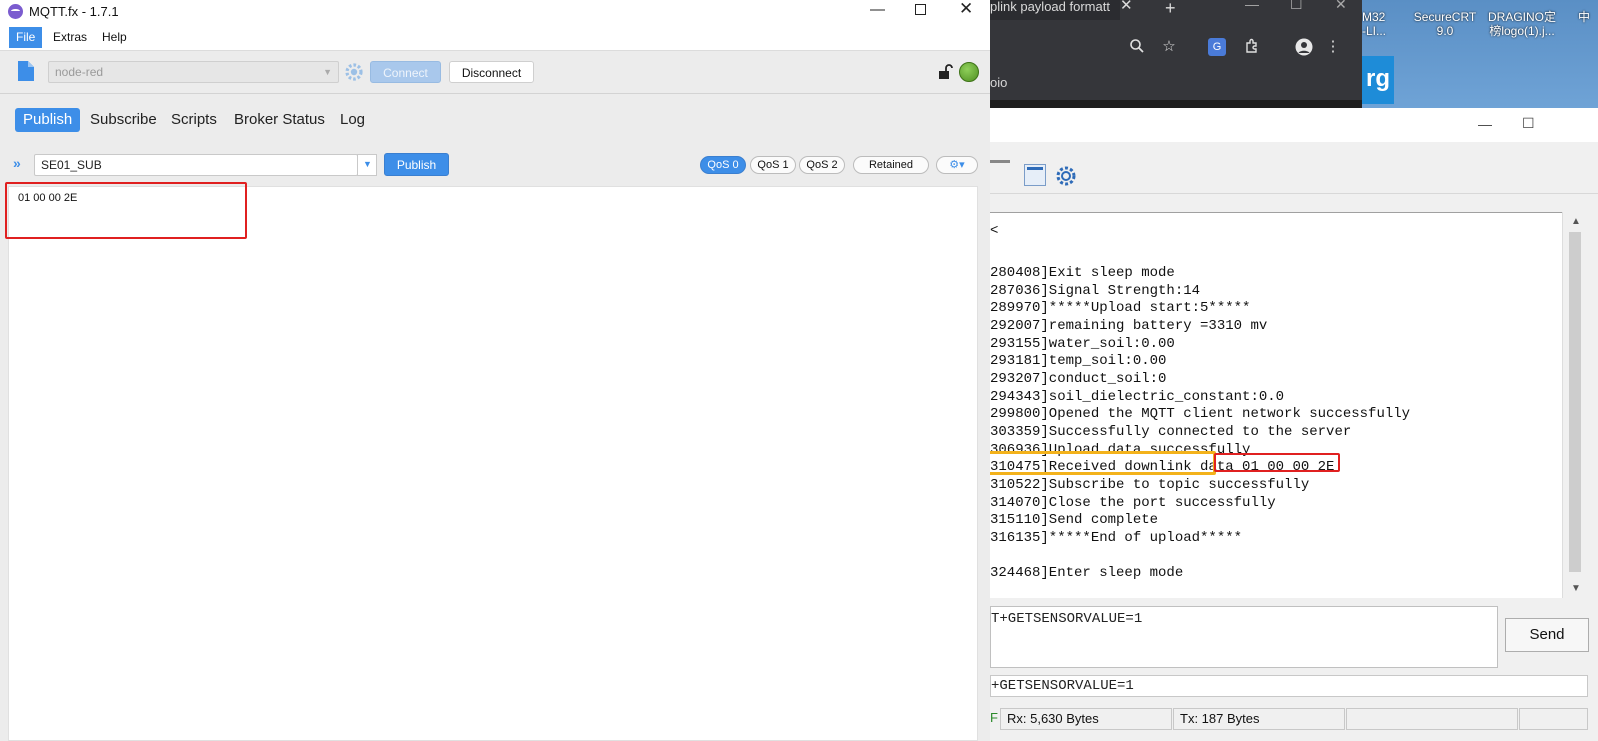  I want to click on topic-value: SE01_SUB, so click(71, 165).